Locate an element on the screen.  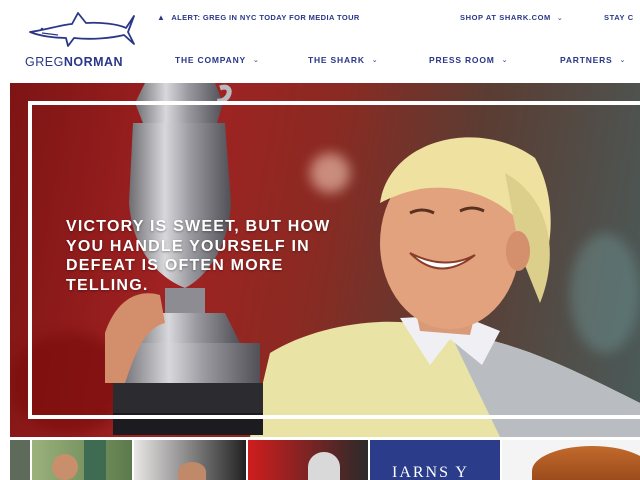
logo-wordmark: GREGNORMAN is located at coordinates (74, 62).